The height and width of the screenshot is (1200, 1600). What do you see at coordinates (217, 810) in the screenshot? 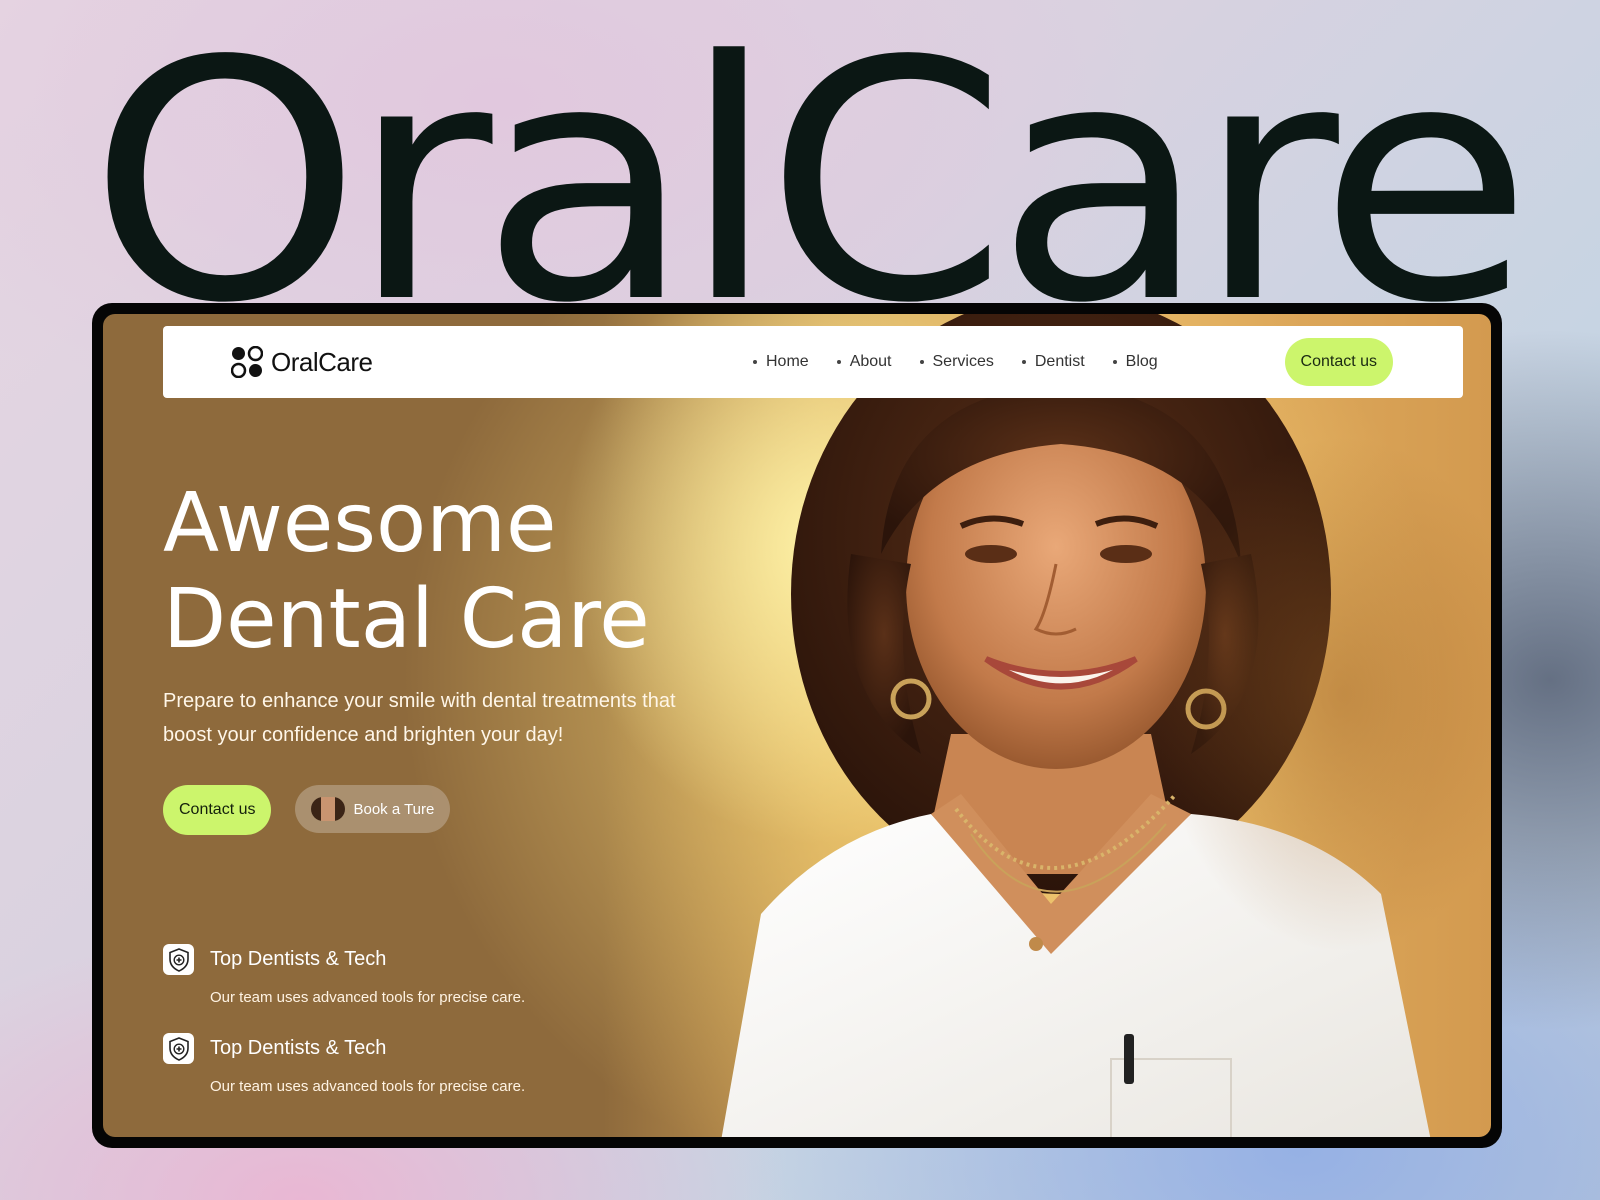
I see `contact-us-button: Contact us` at bounding box center [217, 810].